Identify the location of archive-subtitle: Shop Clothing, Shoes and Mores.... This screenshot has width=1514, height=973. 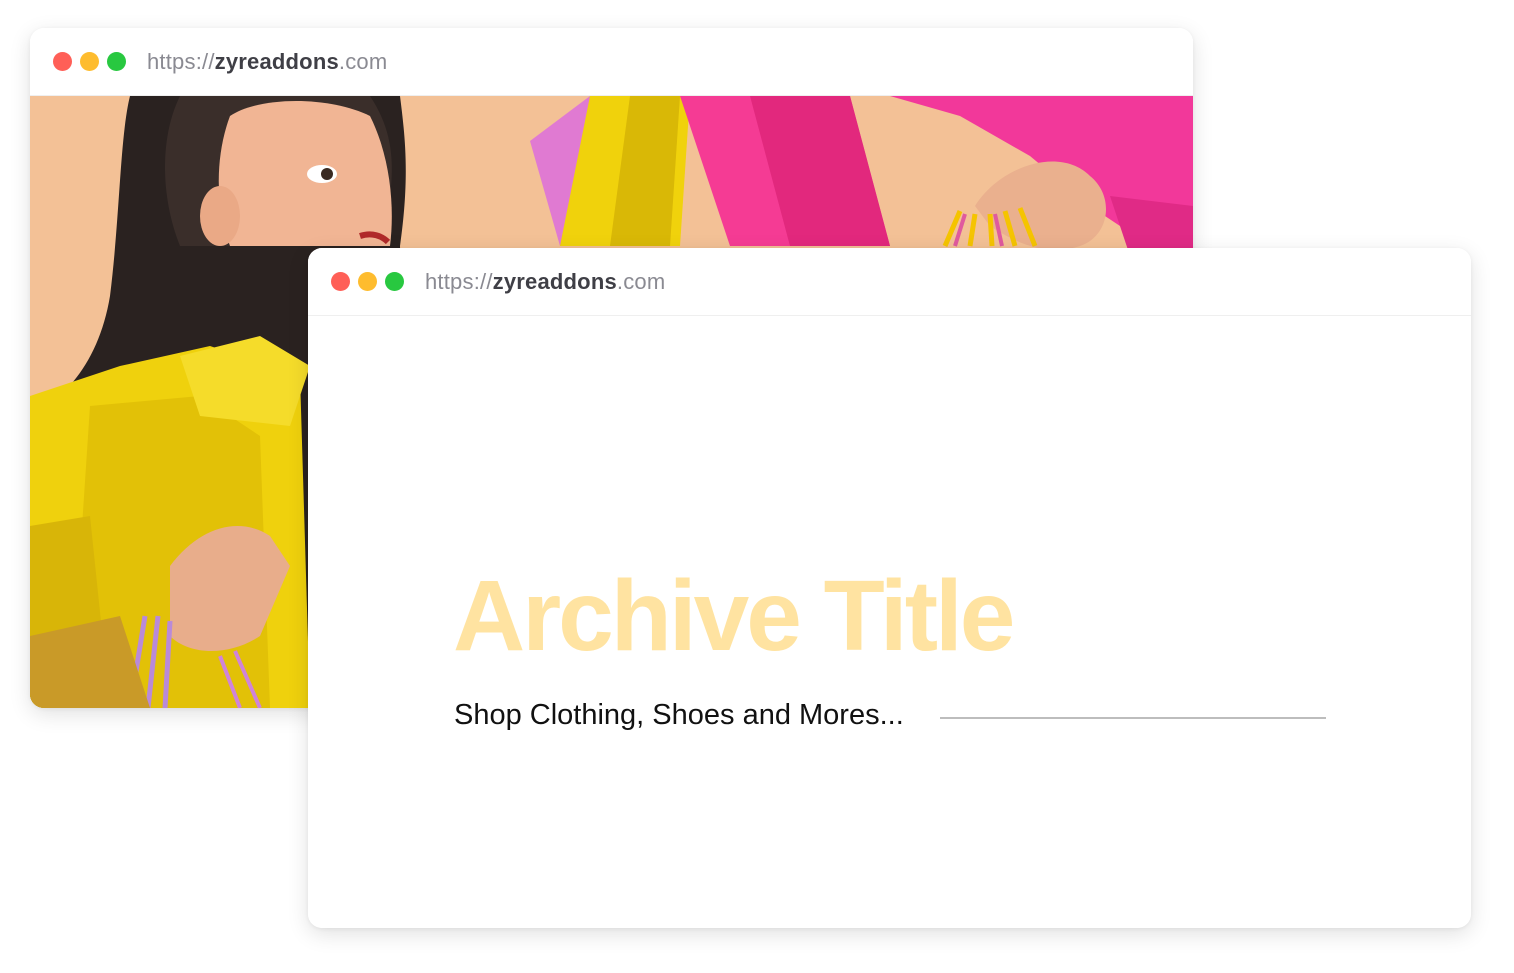
(679, 715).